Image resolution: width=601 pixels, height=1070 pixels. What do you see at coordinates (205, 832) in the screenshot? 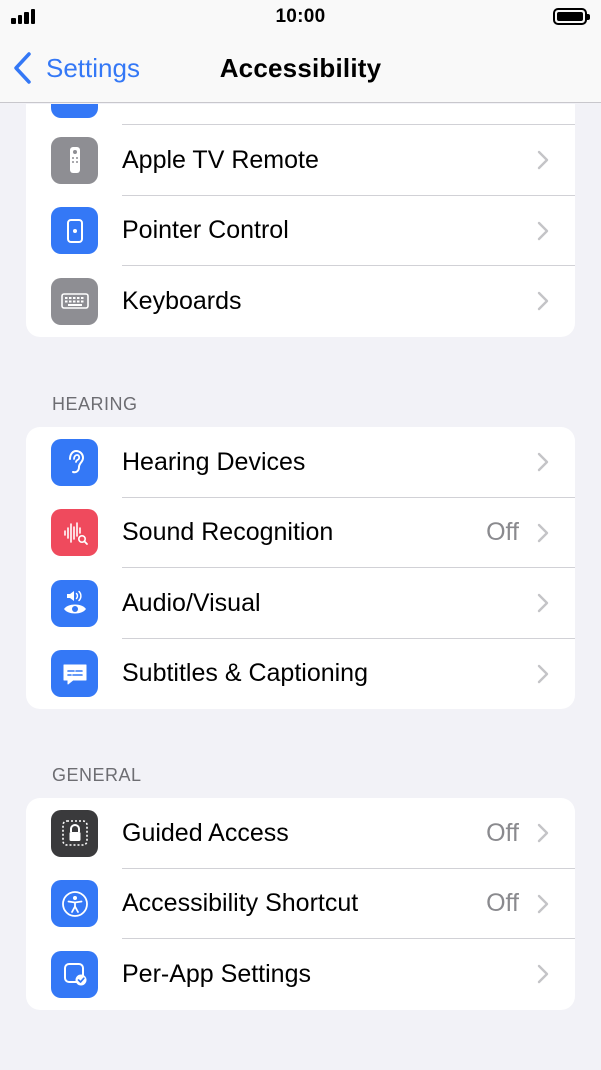
I see `list-item-label: Guided Access` at bounding box center [205, 832].